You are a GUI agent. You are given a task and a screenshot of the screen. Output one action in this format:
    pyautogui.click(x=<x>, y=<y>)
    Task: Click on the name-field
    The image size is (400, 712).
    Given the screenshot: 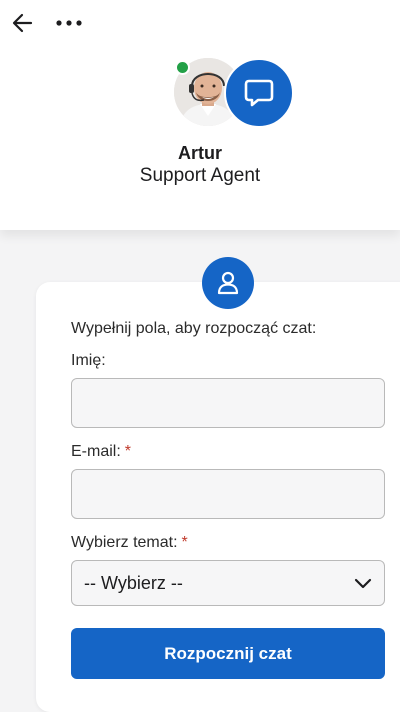 What is the action you would take?
    pyautogui.click(x=228, y=403)
    